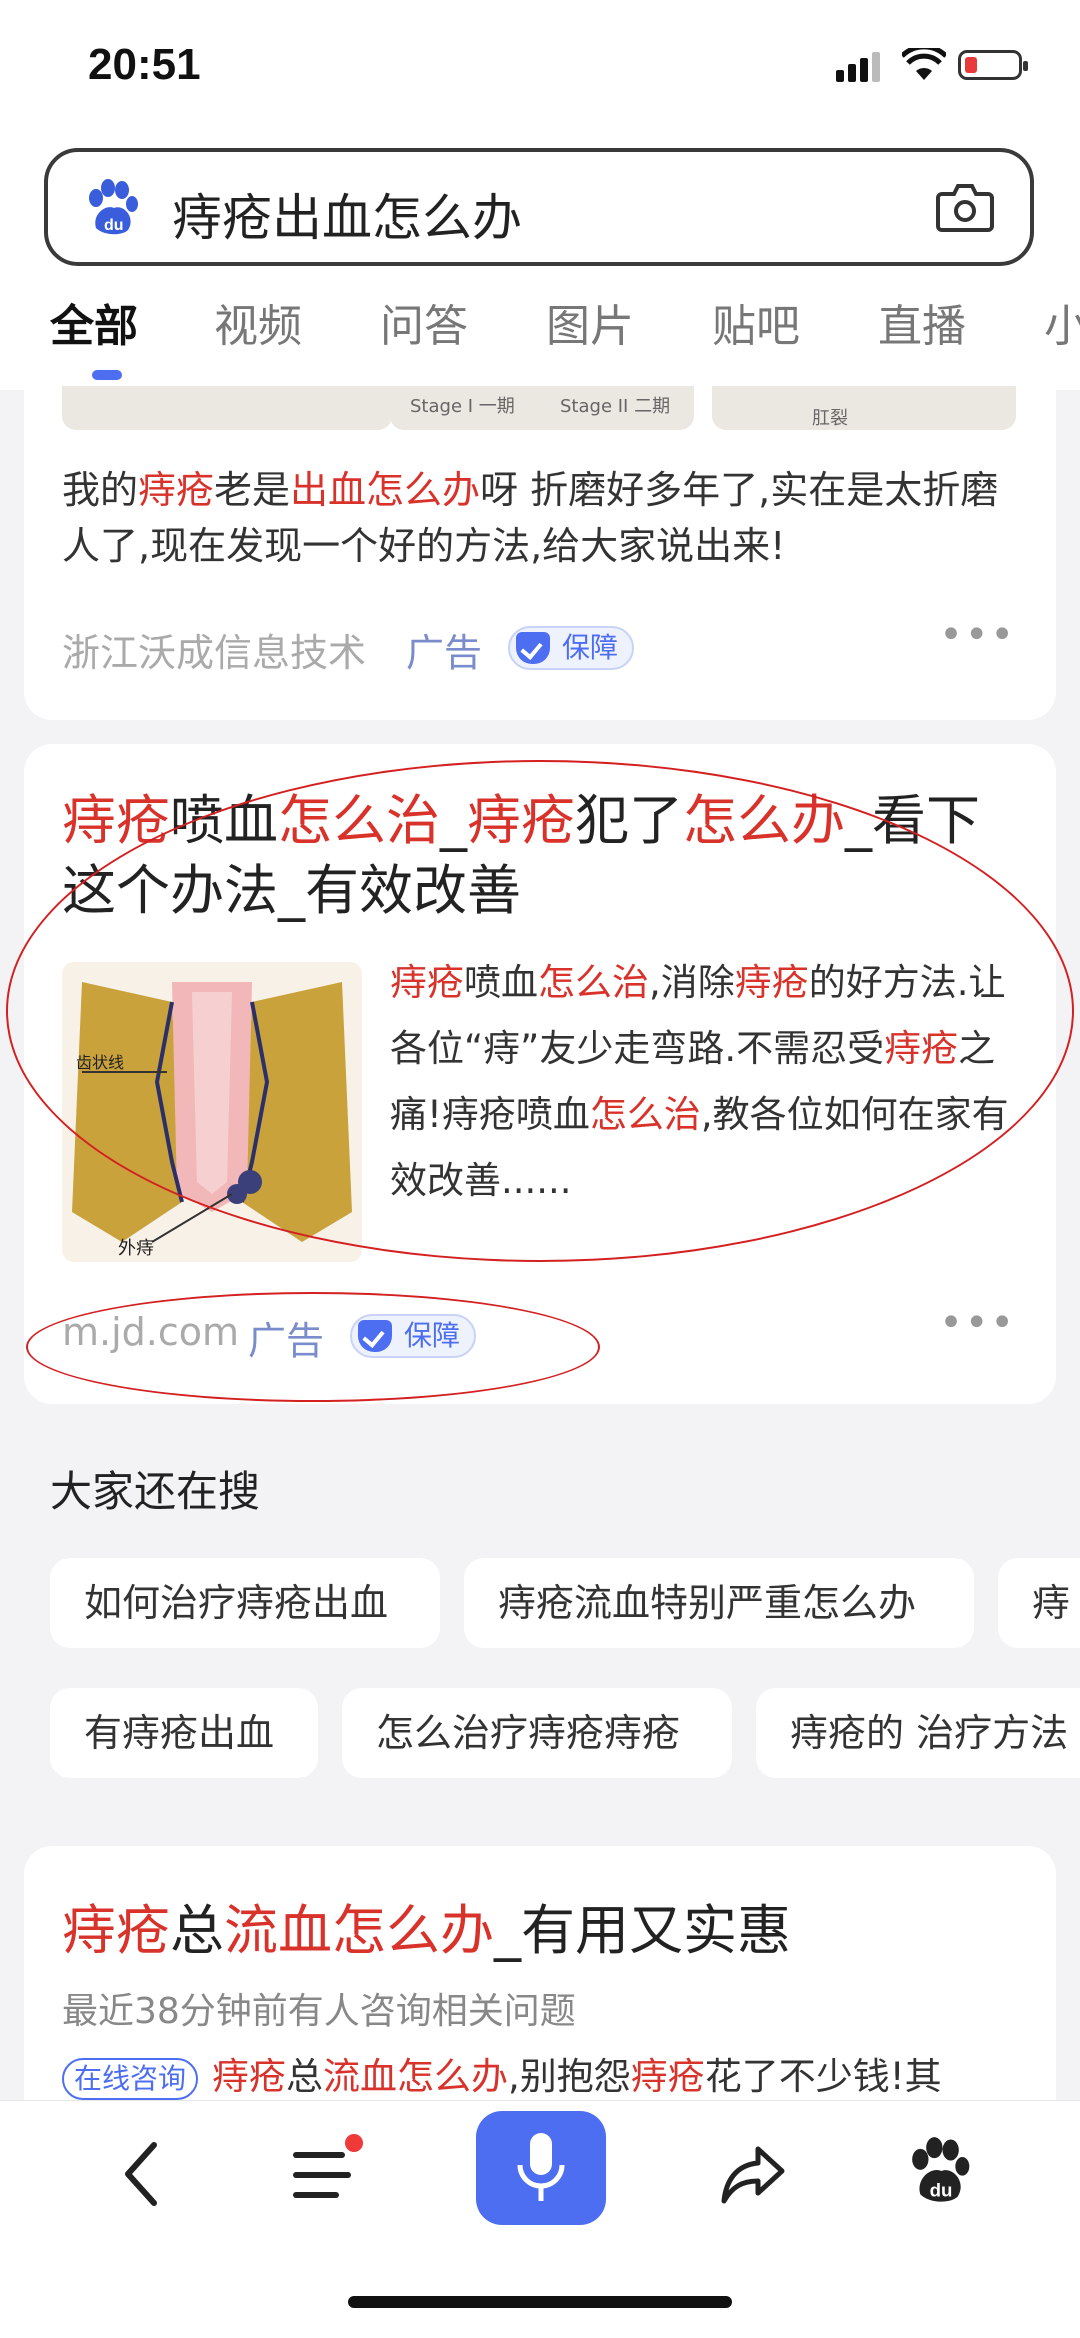  I want to click on online-consult-badge: 在线咨询, so click(130, 2078).